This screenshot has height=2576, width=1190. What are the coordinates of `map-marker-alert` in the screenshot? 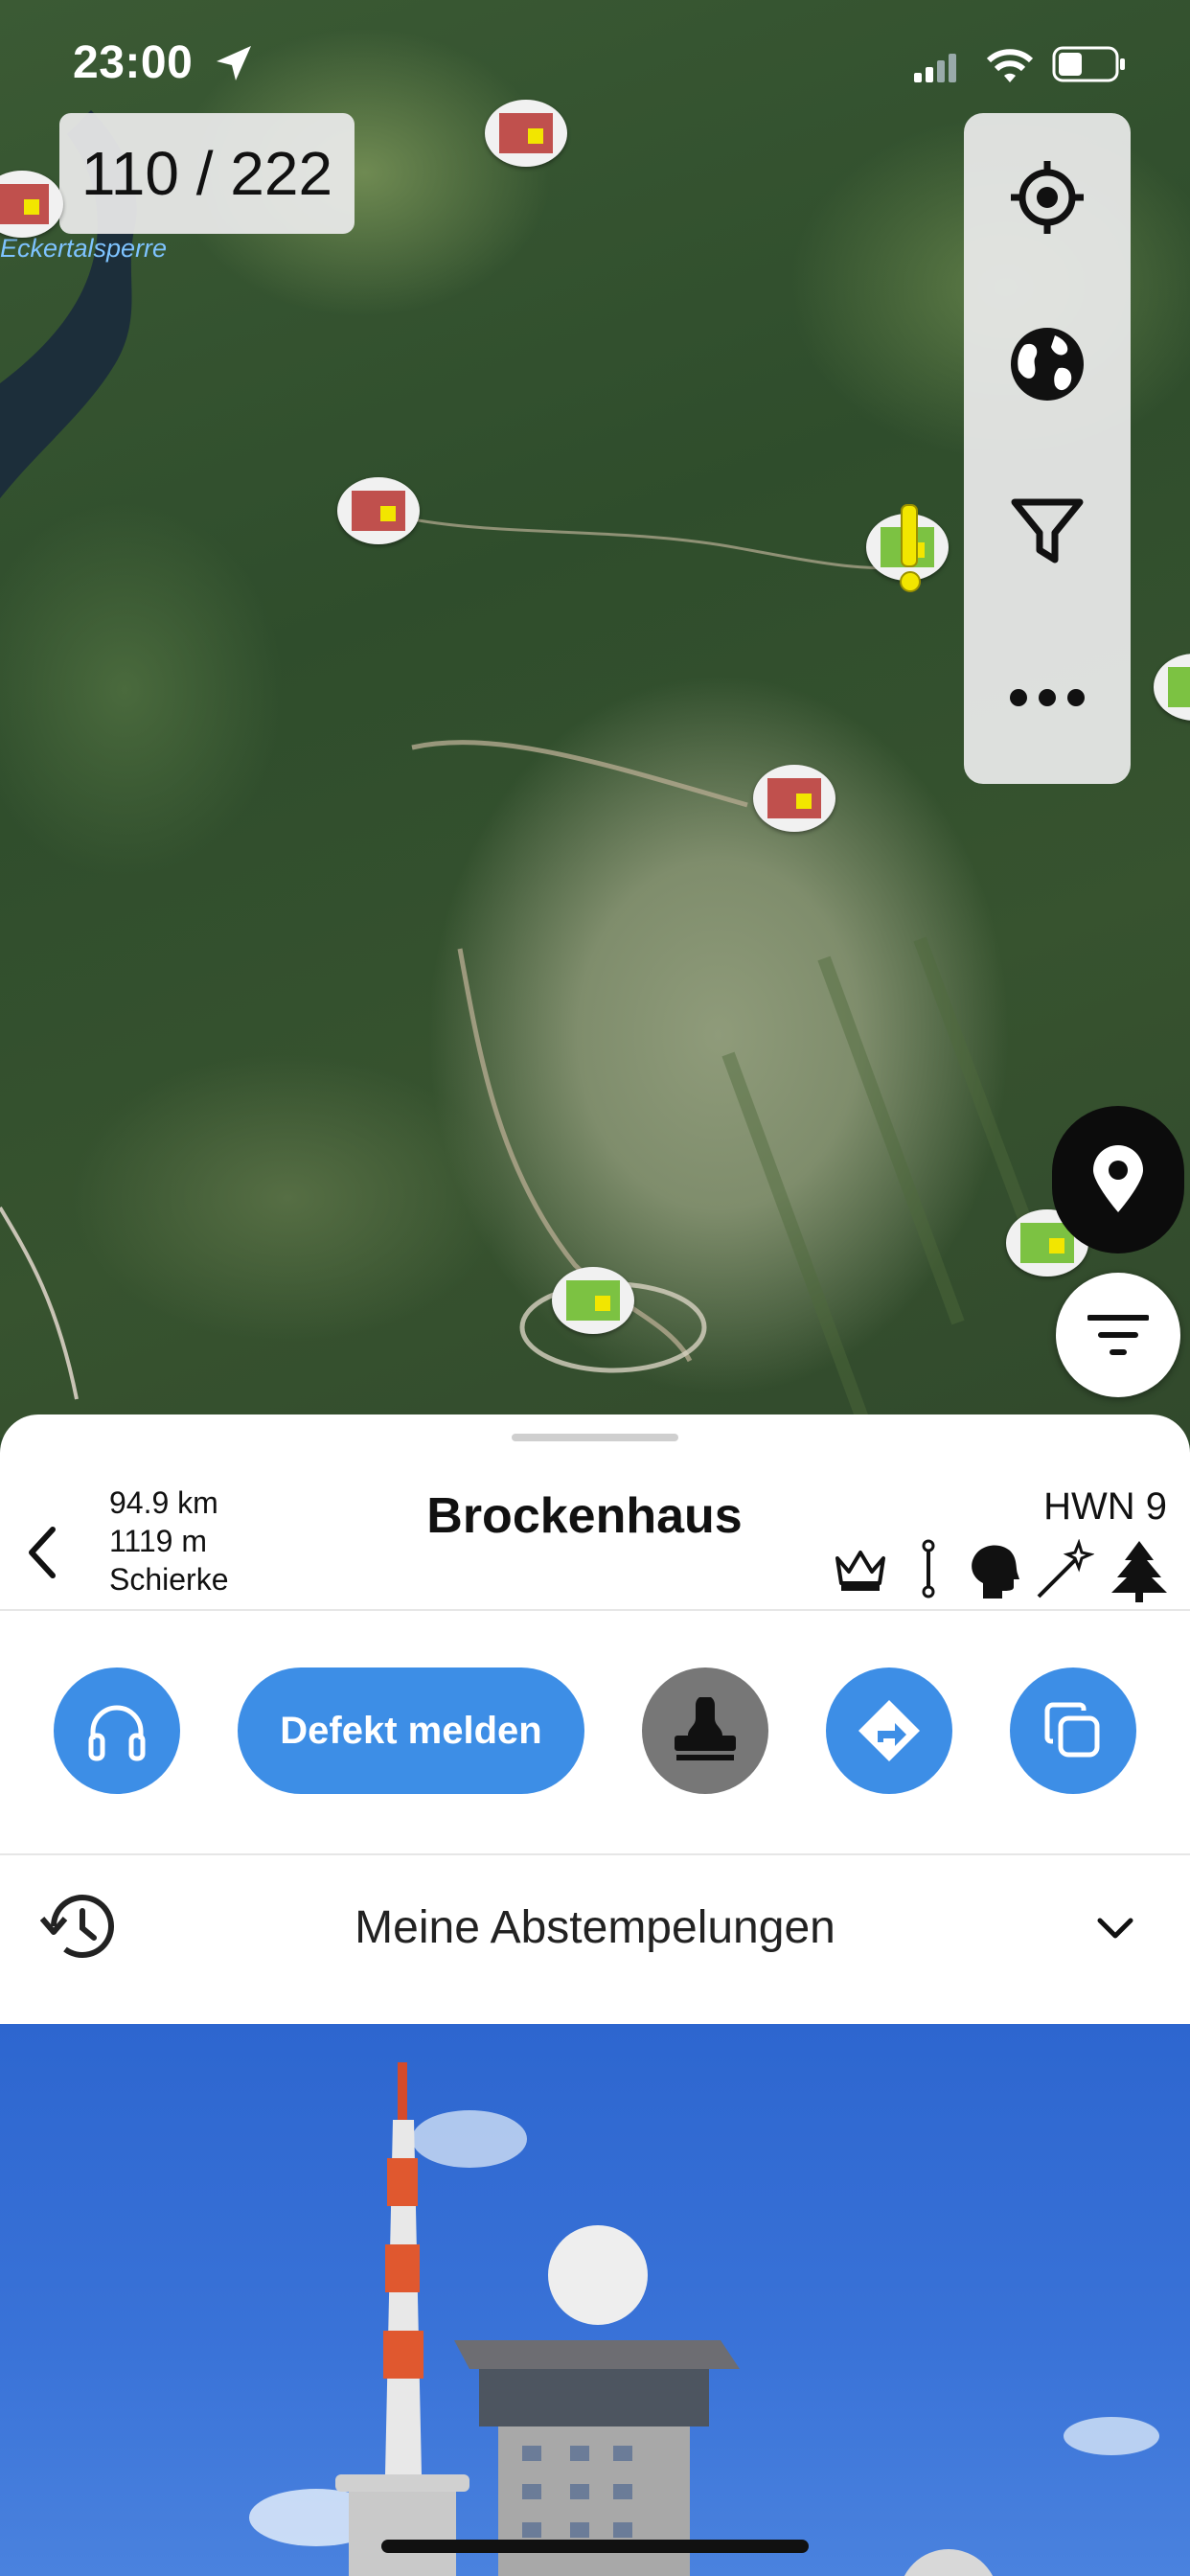 It's located at (907, 548).